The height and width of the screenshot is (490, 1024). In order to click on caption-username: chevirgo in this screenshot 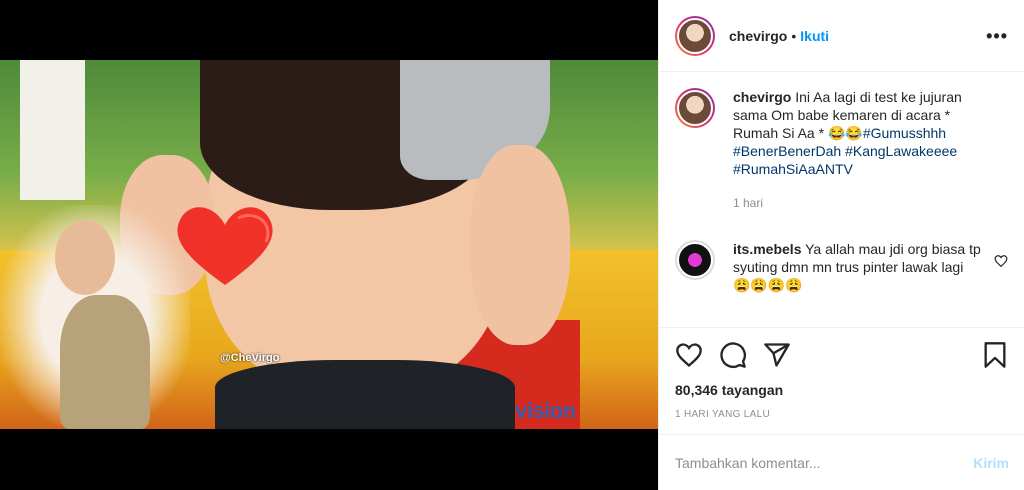, I will do `click(762, 97)`.